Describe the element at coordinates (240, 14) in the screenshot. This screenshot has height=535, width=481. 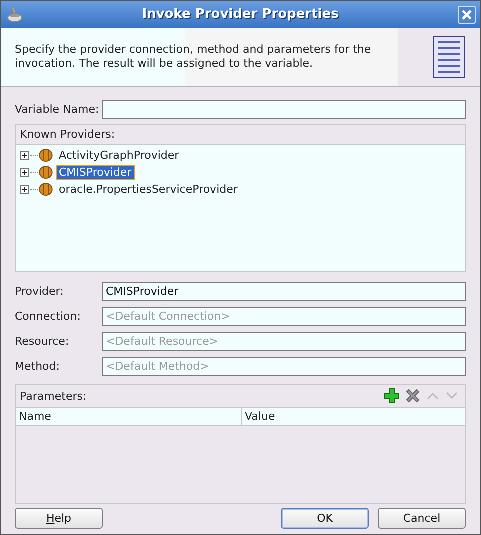
I see `window-title: Invoke Provider Properties` at that location.